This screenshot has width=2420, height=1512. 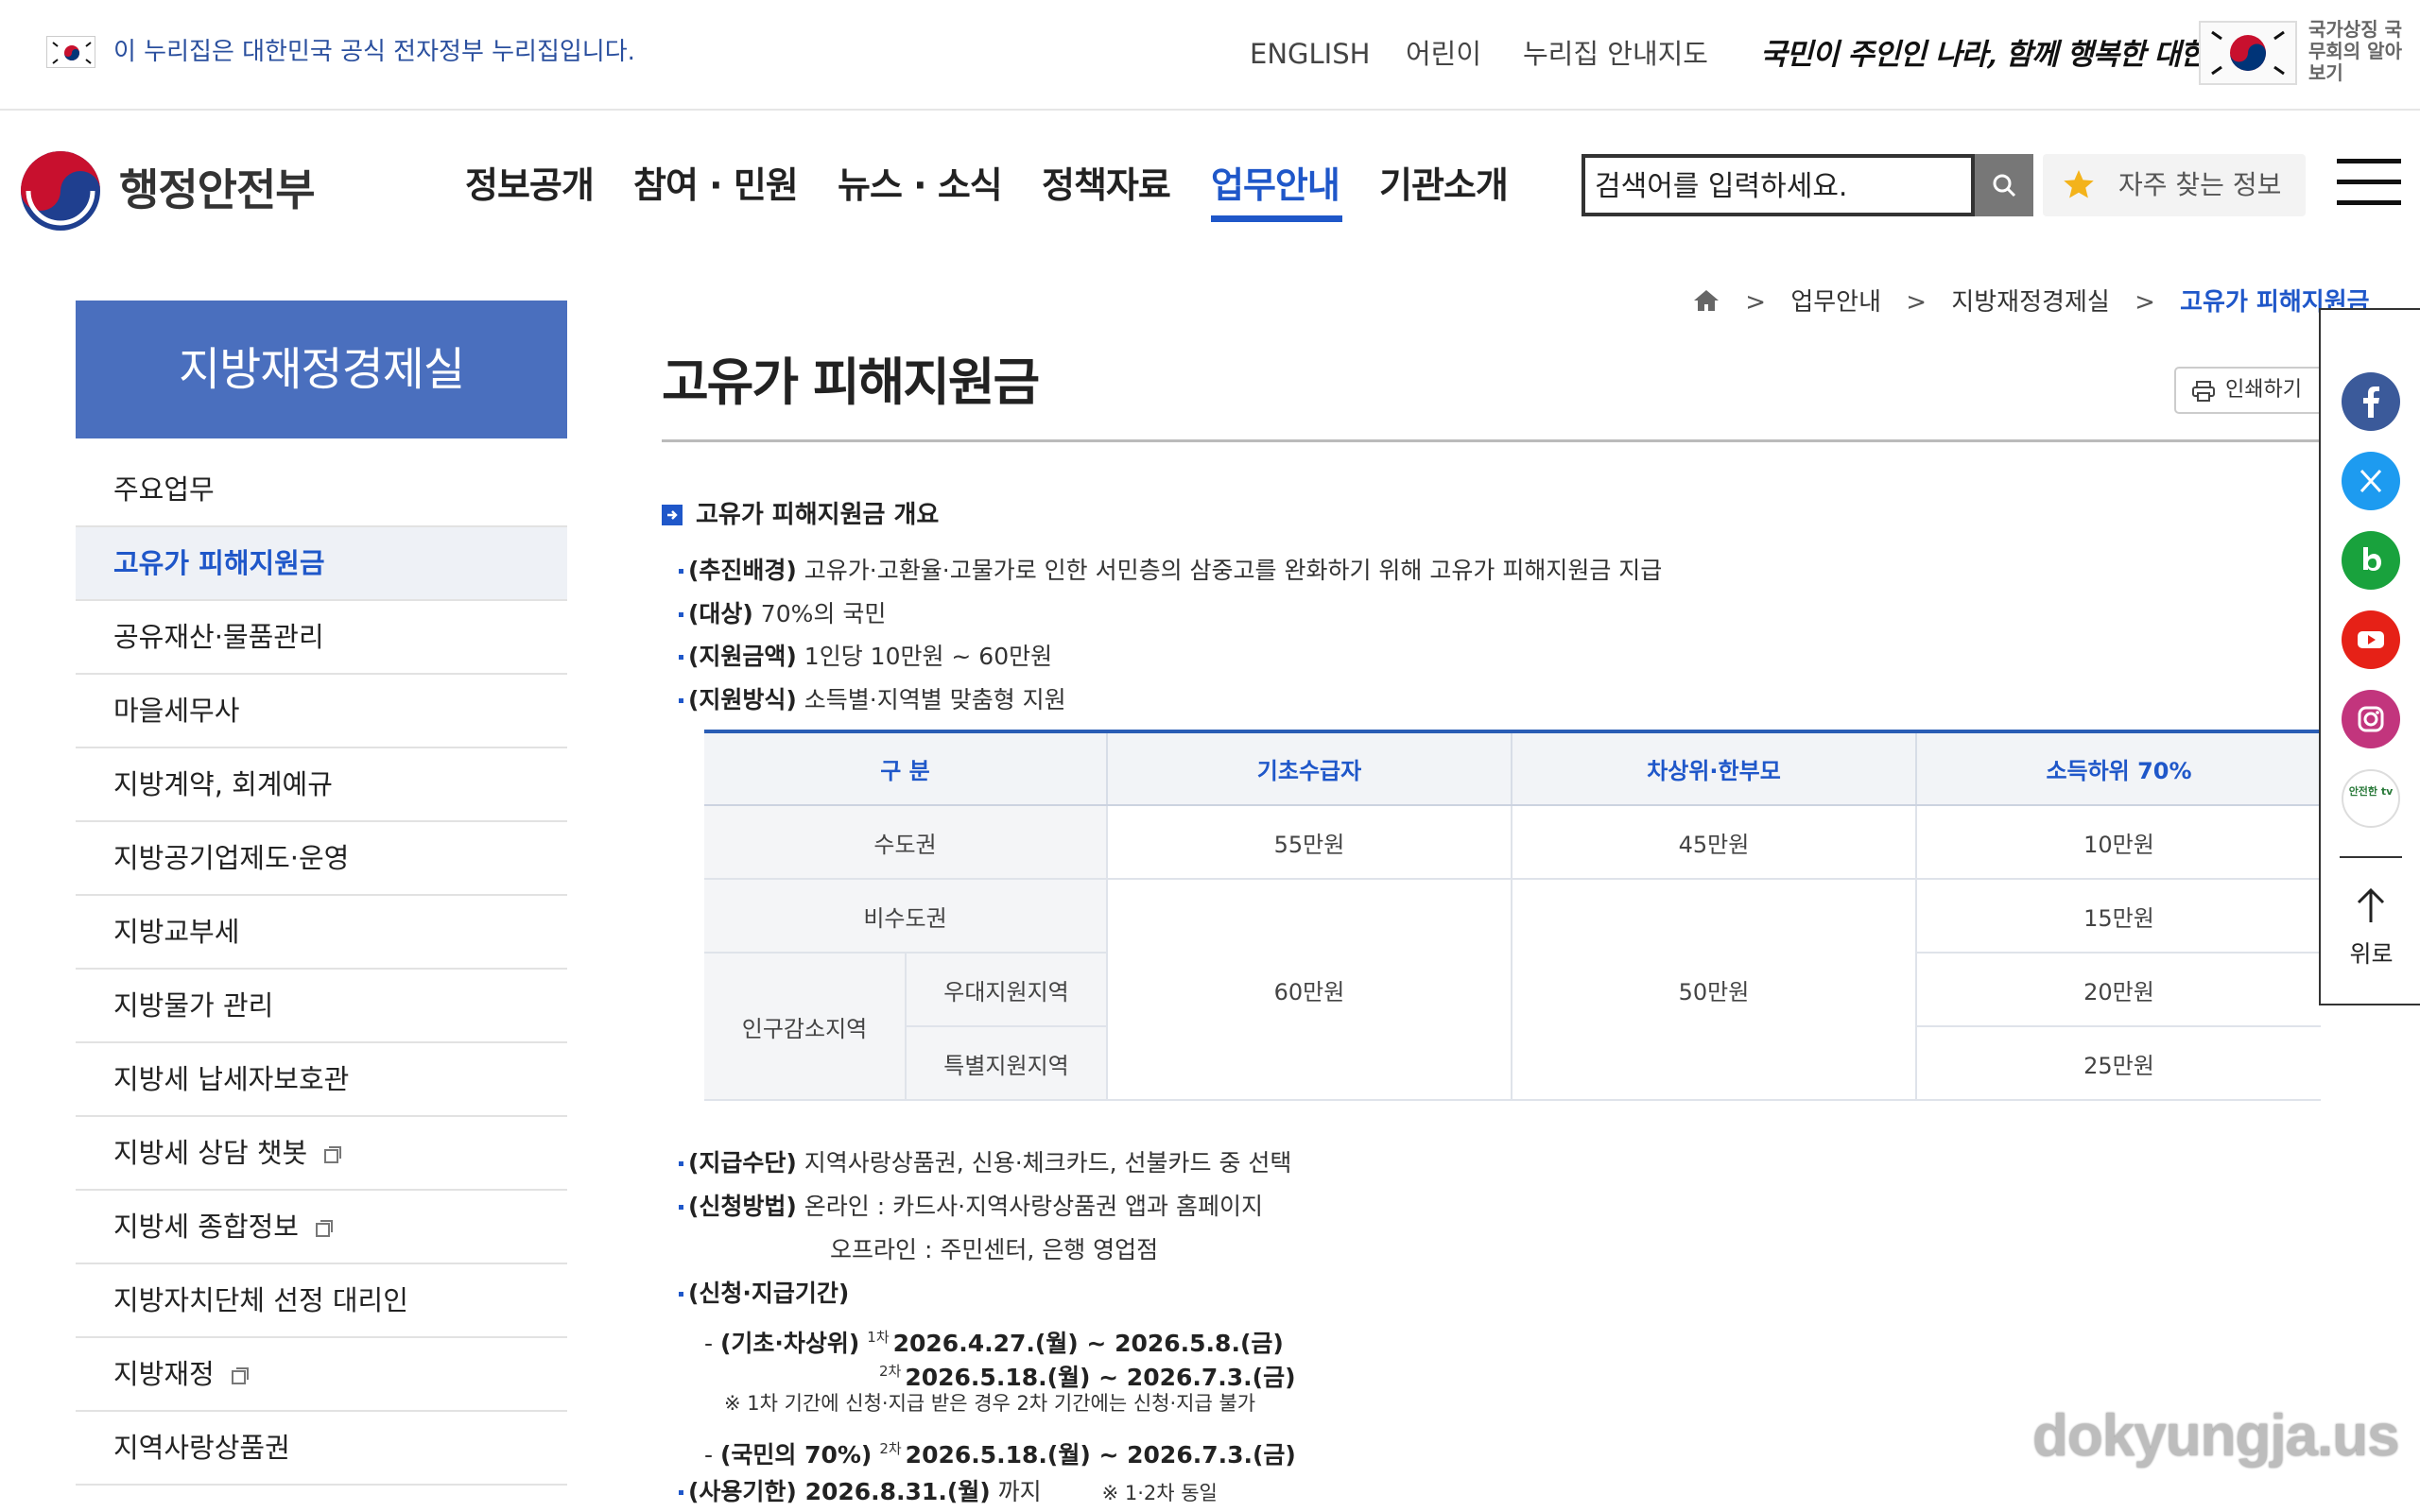 I want to click on ministry-logo-icon, so click(x=60, y=190).